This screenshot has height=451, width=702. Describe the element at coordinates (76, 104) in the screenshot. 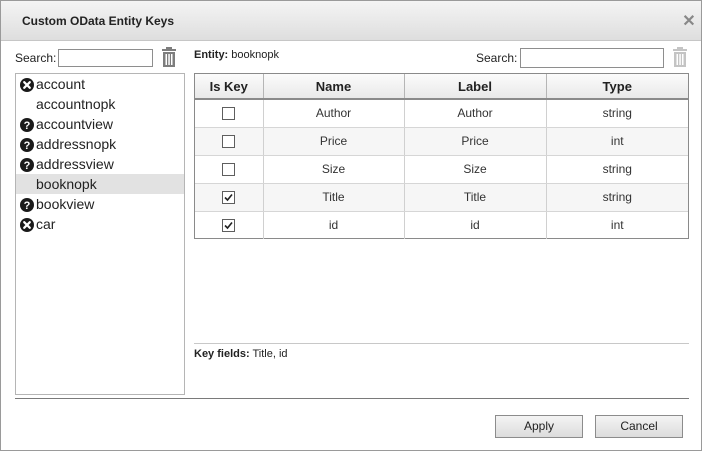

I see `entity-list-item-label: accountnopk` at that location.